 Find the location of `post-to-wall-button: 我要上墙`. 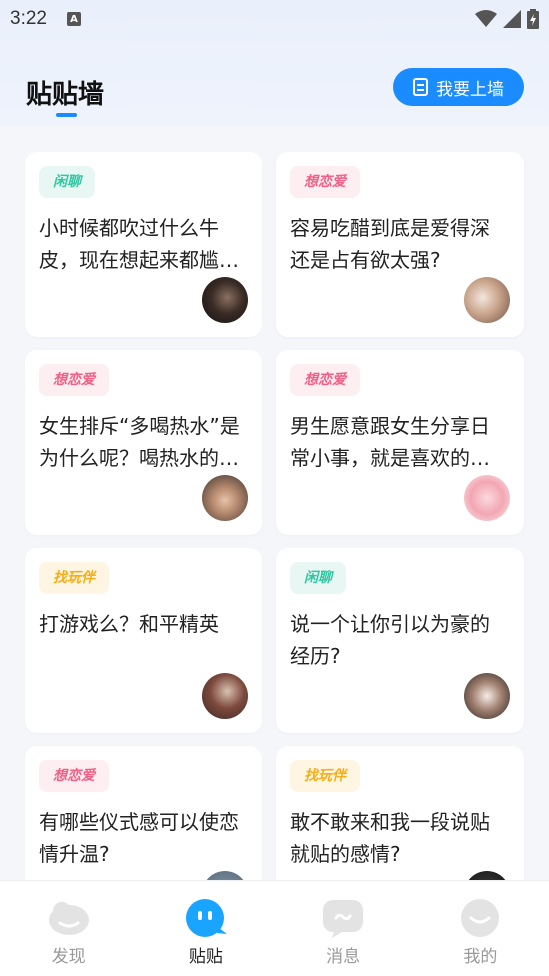

post-to-wall-button: 我要上墙 is located at coordinates (458, 87).